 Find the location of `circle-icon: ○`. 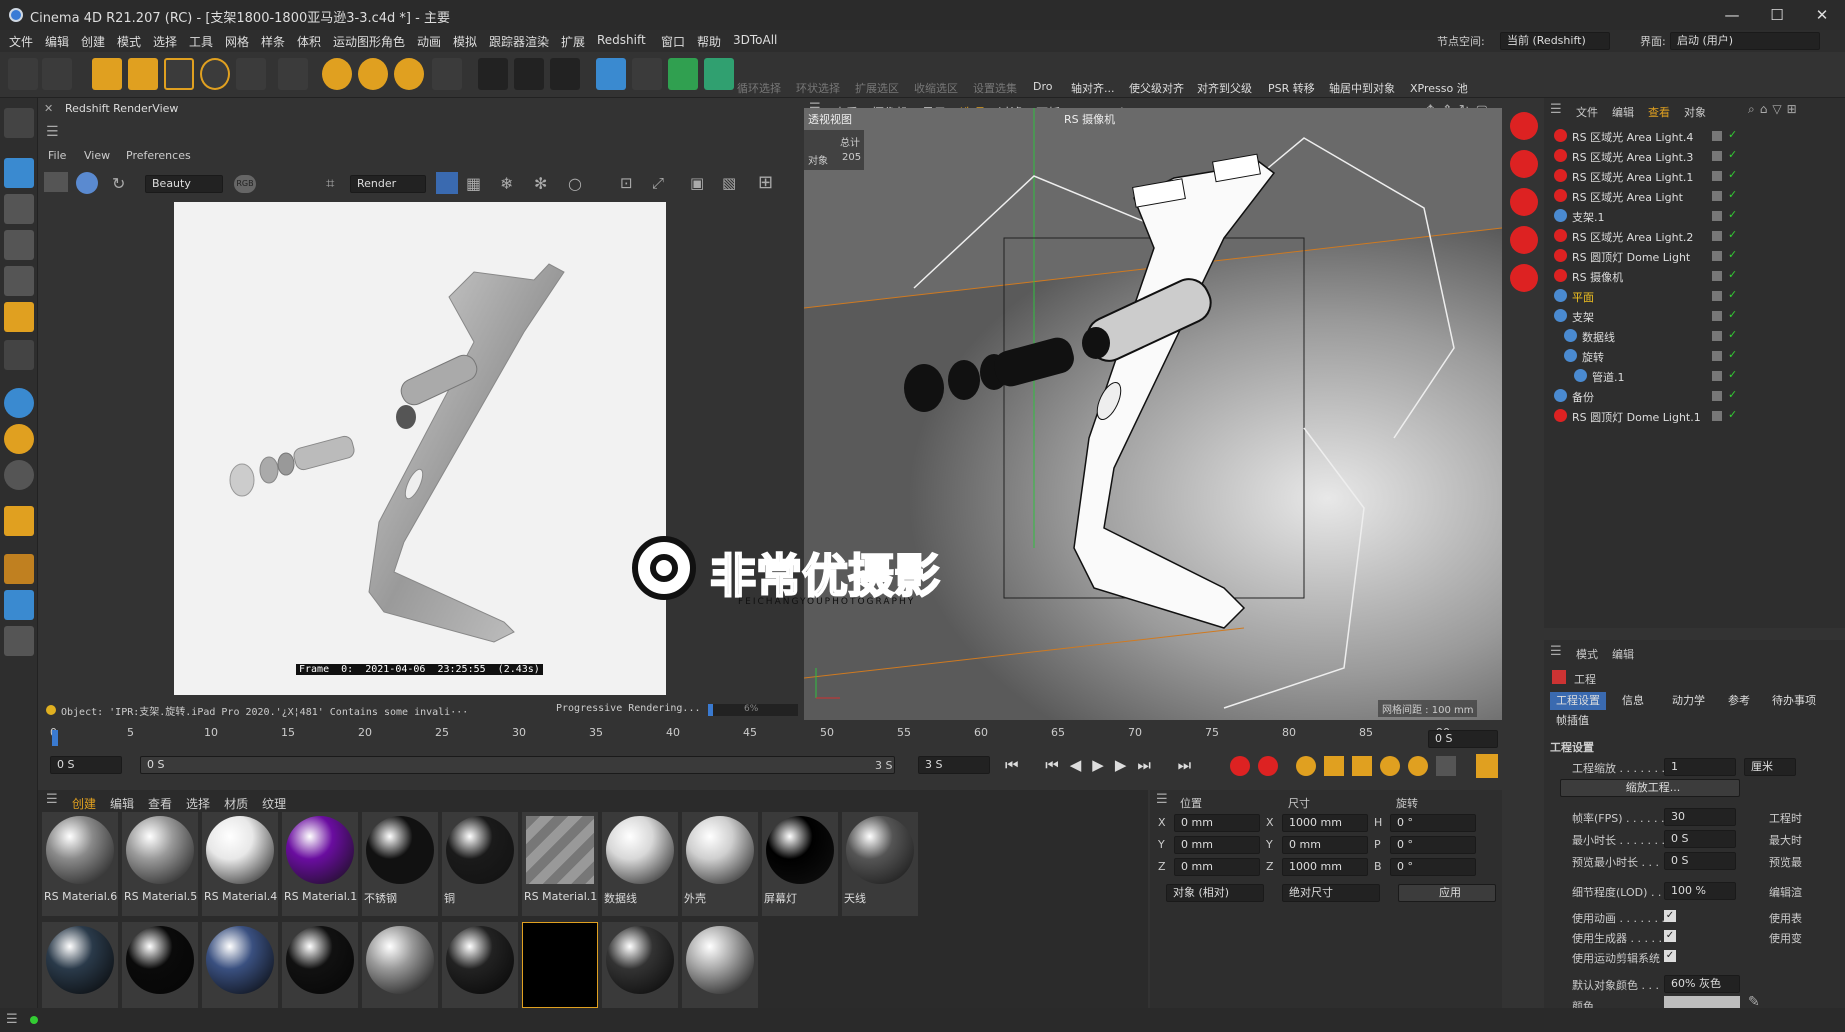

circle-icon: ○ is located at coordinates (575, 183).